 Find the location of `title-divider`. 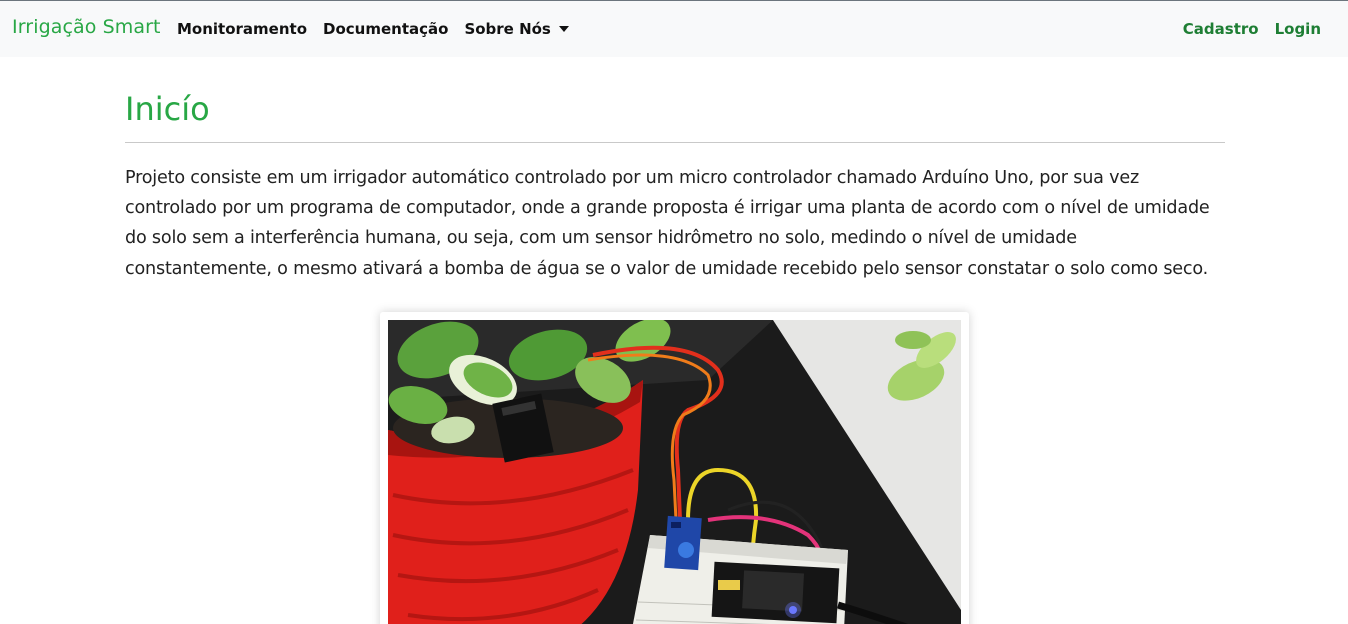

title-divider is located at coordinates (675, 142).